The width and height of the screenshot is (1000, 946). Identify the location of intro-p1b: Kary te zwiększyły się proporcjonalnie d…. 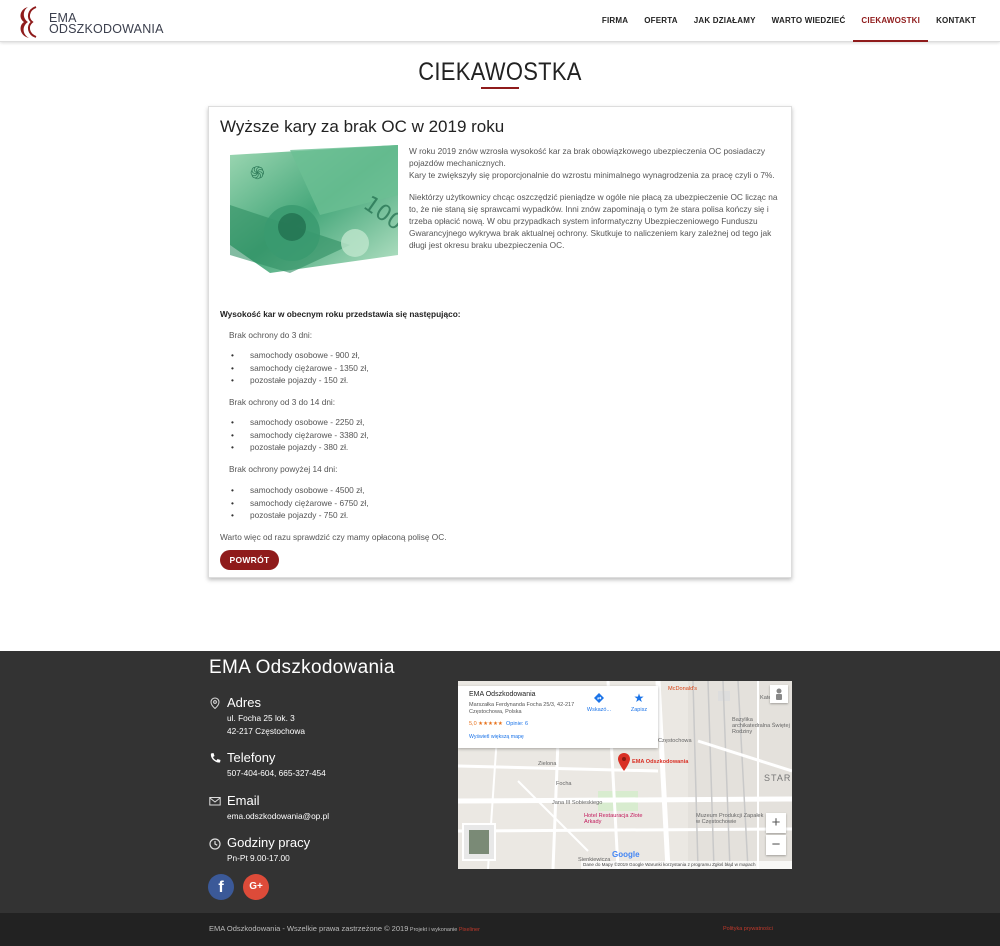
(592, 175).